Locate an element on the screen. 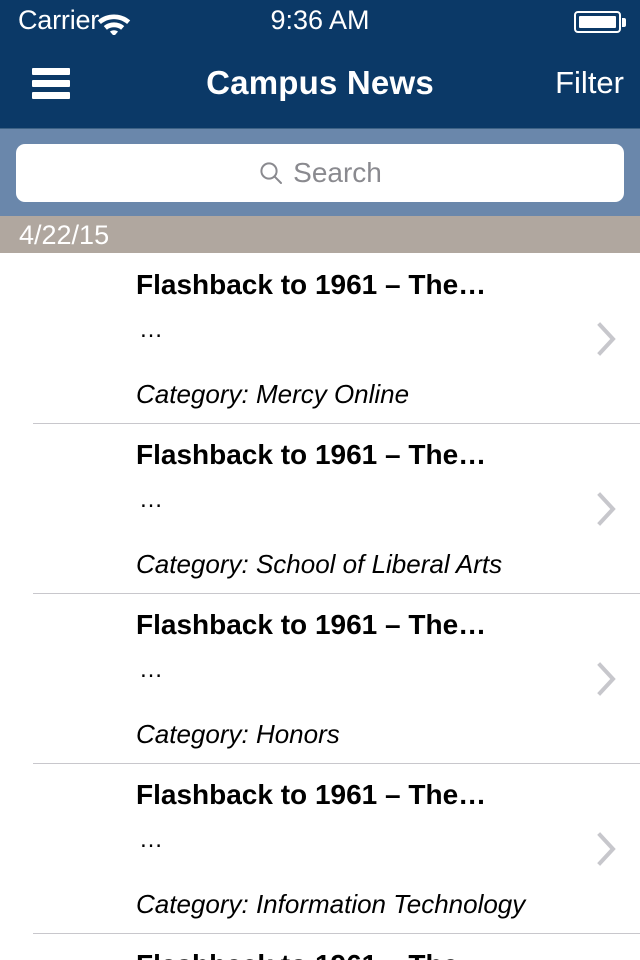 The image size is (640, 960). search-input: Search is located at coordinates (320, 173).